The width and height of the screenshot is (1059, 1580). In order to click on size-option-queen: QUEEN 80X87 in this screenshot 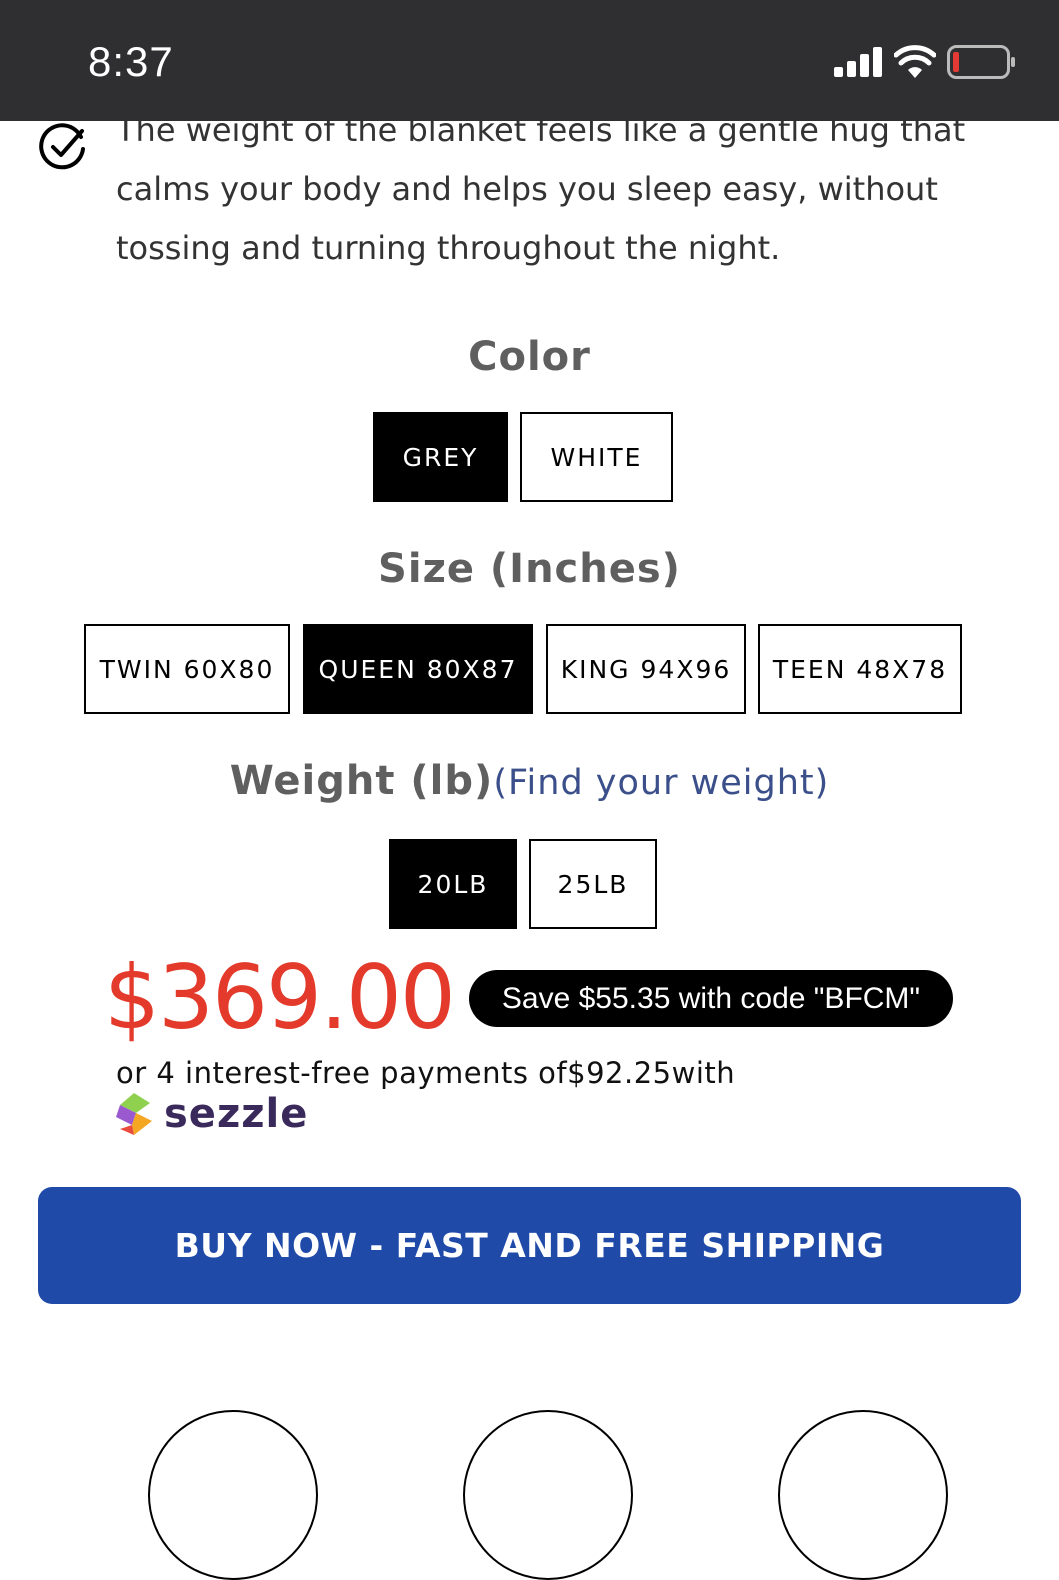, I will do `click(418, 669)`.